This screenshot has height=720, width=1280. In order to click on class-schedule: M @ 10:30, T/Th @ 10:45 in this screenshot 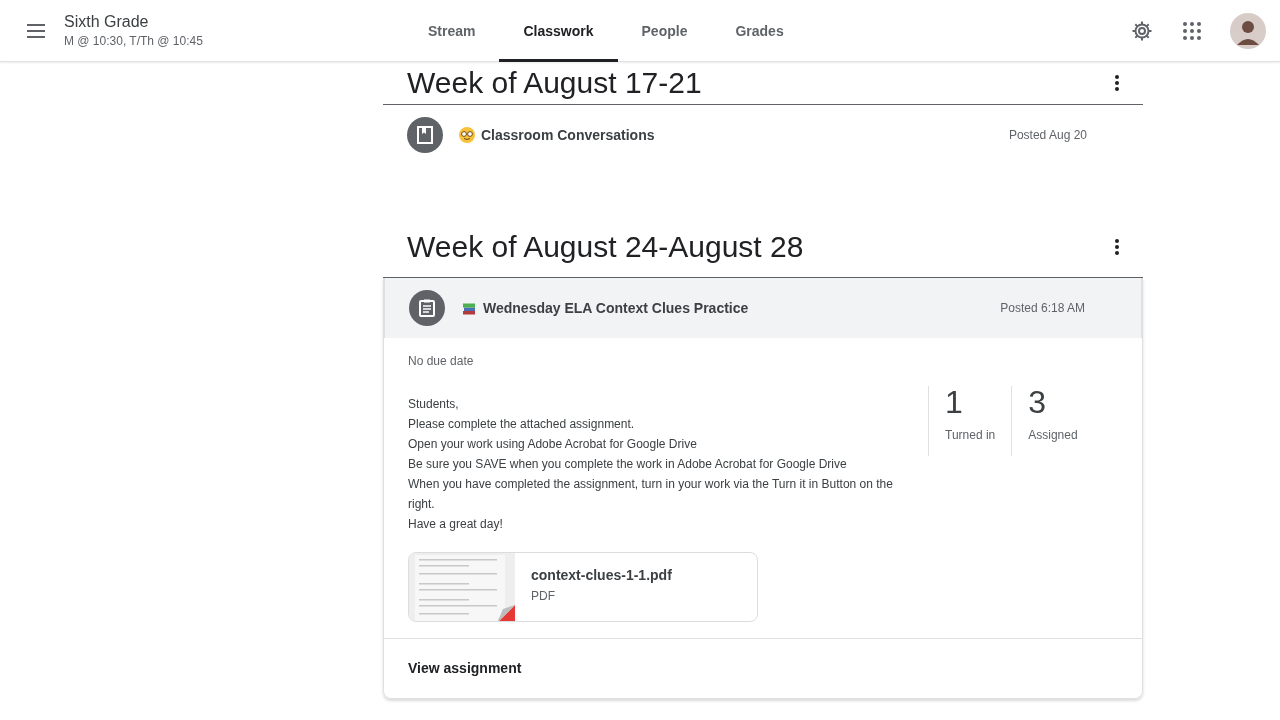, I will do `click(134, 41)`.